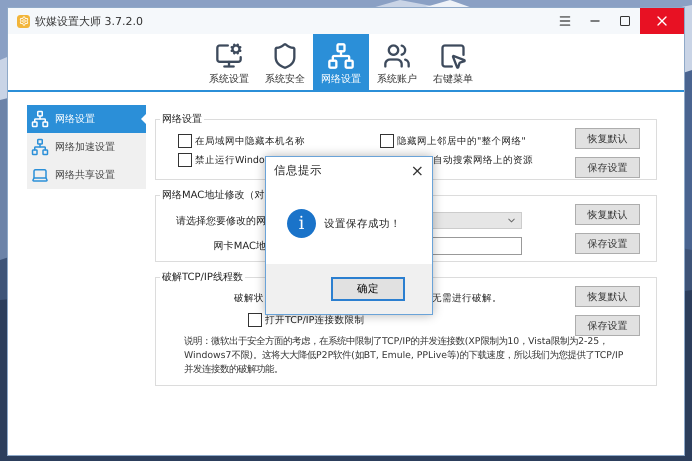 Image resolution: width=692 pixels, height=461 pixels. What do you see at coordinates (86, 175) in the screenshot?
I see `sidebar-item: 网络共享设置` at bounding box center [86, 175].